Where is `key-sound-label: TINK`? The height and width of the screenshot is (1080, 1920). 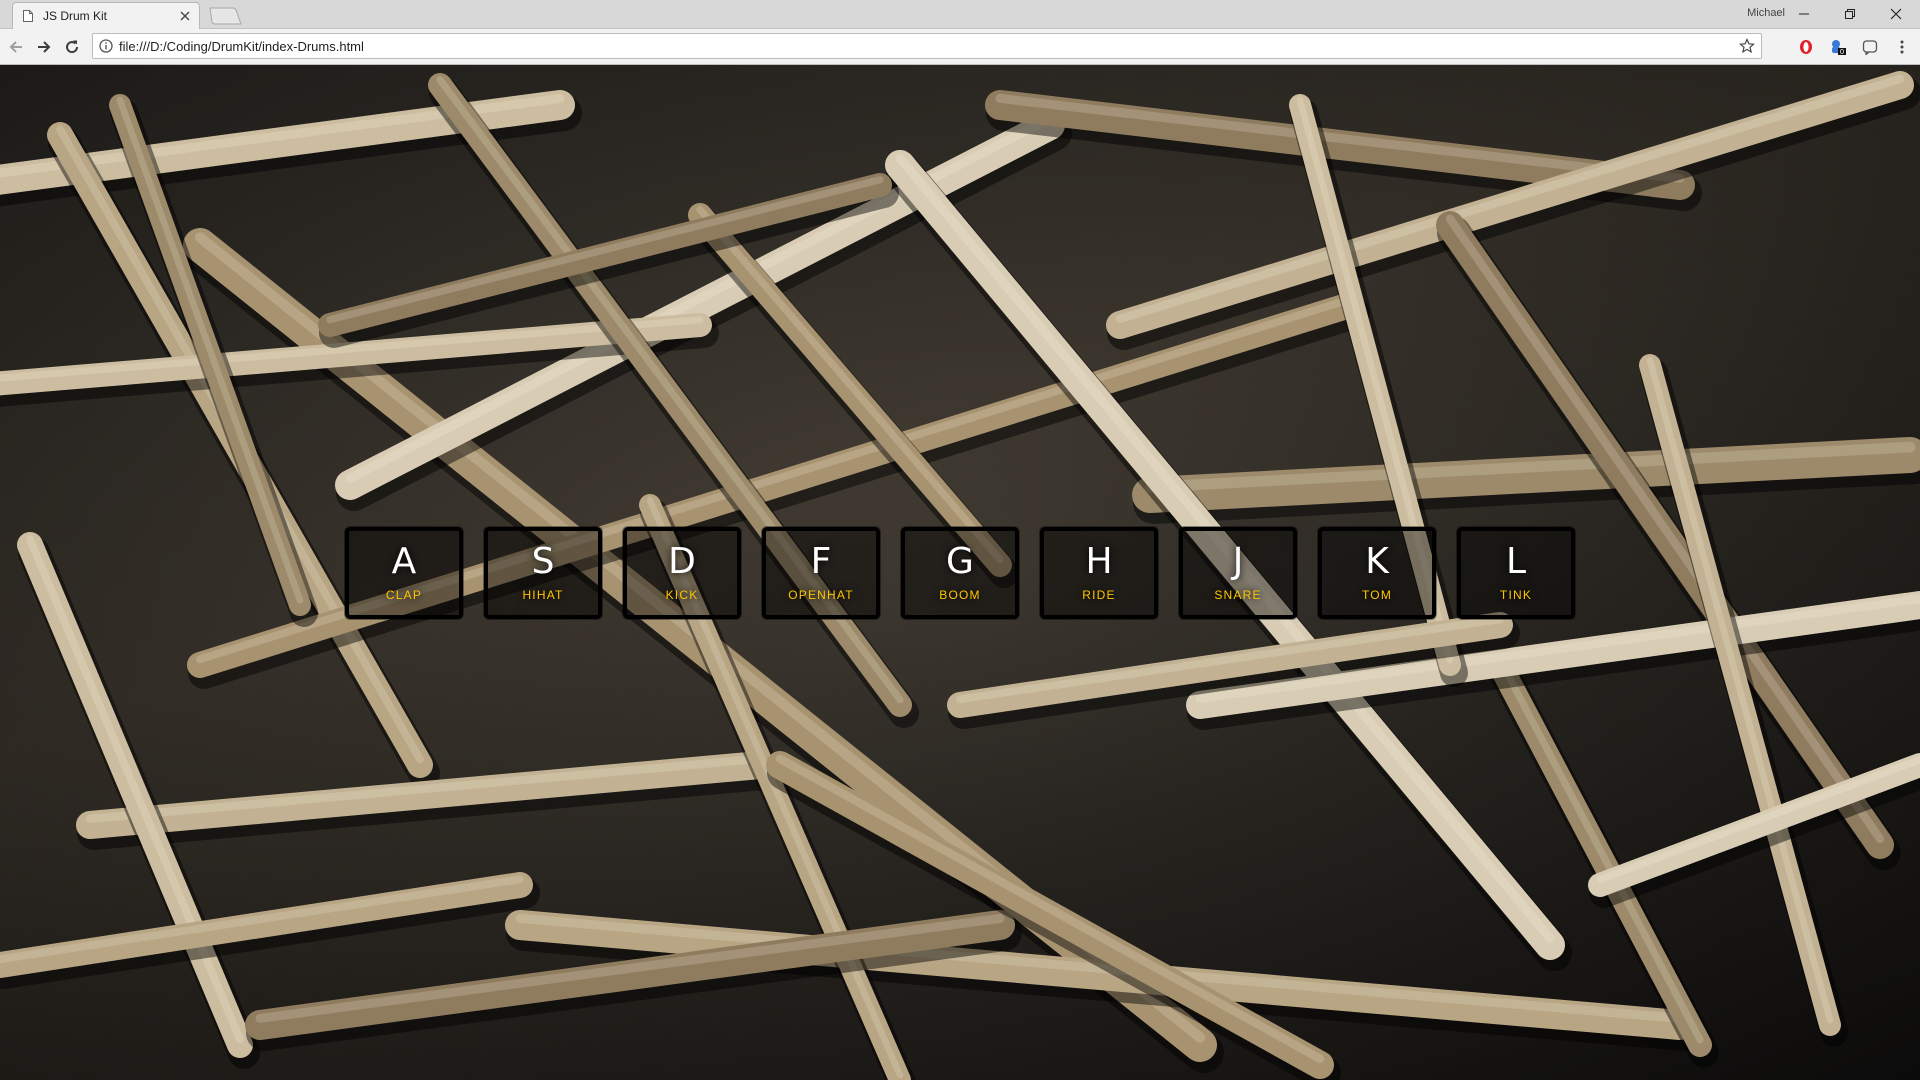
key-sound-label: TINK is located at coordinates (1516, 595).